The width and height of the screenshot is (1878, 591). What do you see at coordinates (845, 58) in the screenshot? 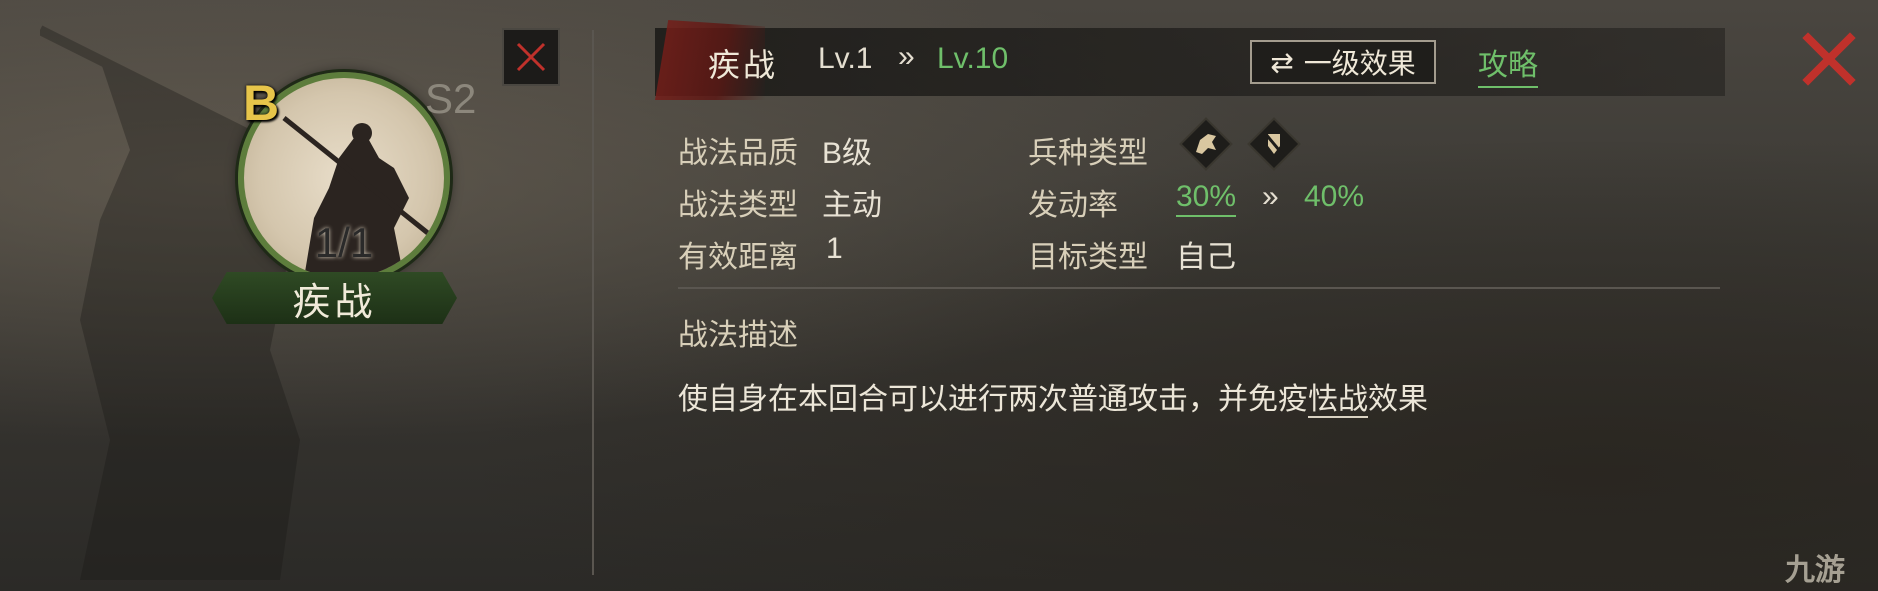
I see `current-level: Lv.1` at bounding box center [845, 58].